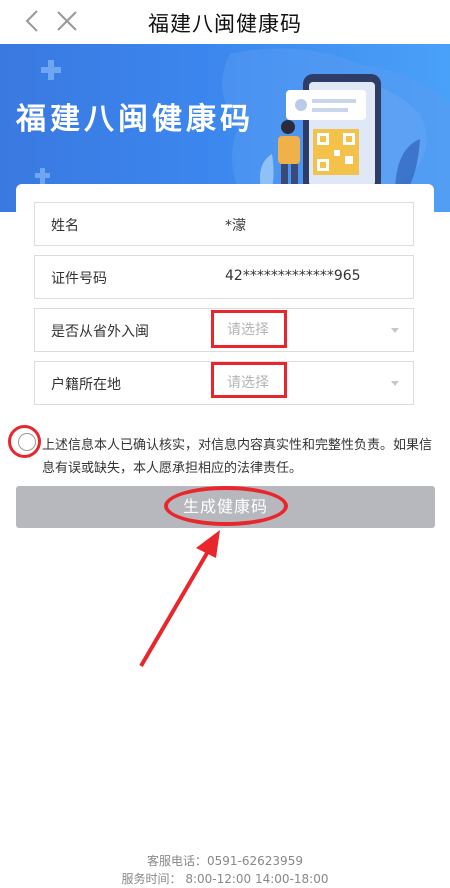 The height and width of the screenshot is (888, 450). Describe the element at coordinates (225, 879) in the screenshot. I see `service-hours: 服务时间： 8:00-12:00 14:00-18:00` at that location.